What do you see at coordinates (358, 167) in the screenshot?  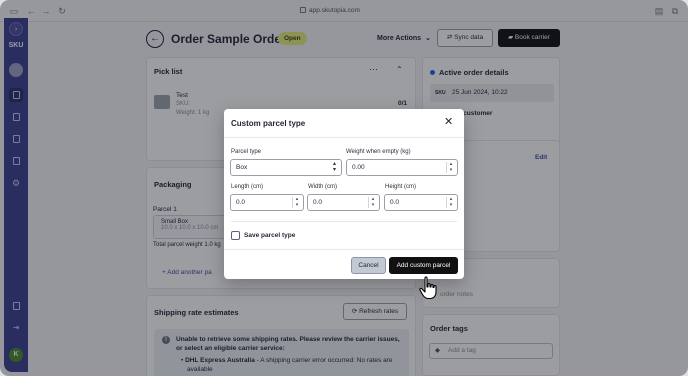 I see `weight-value: 0.00` at bounding box center [358, 167].